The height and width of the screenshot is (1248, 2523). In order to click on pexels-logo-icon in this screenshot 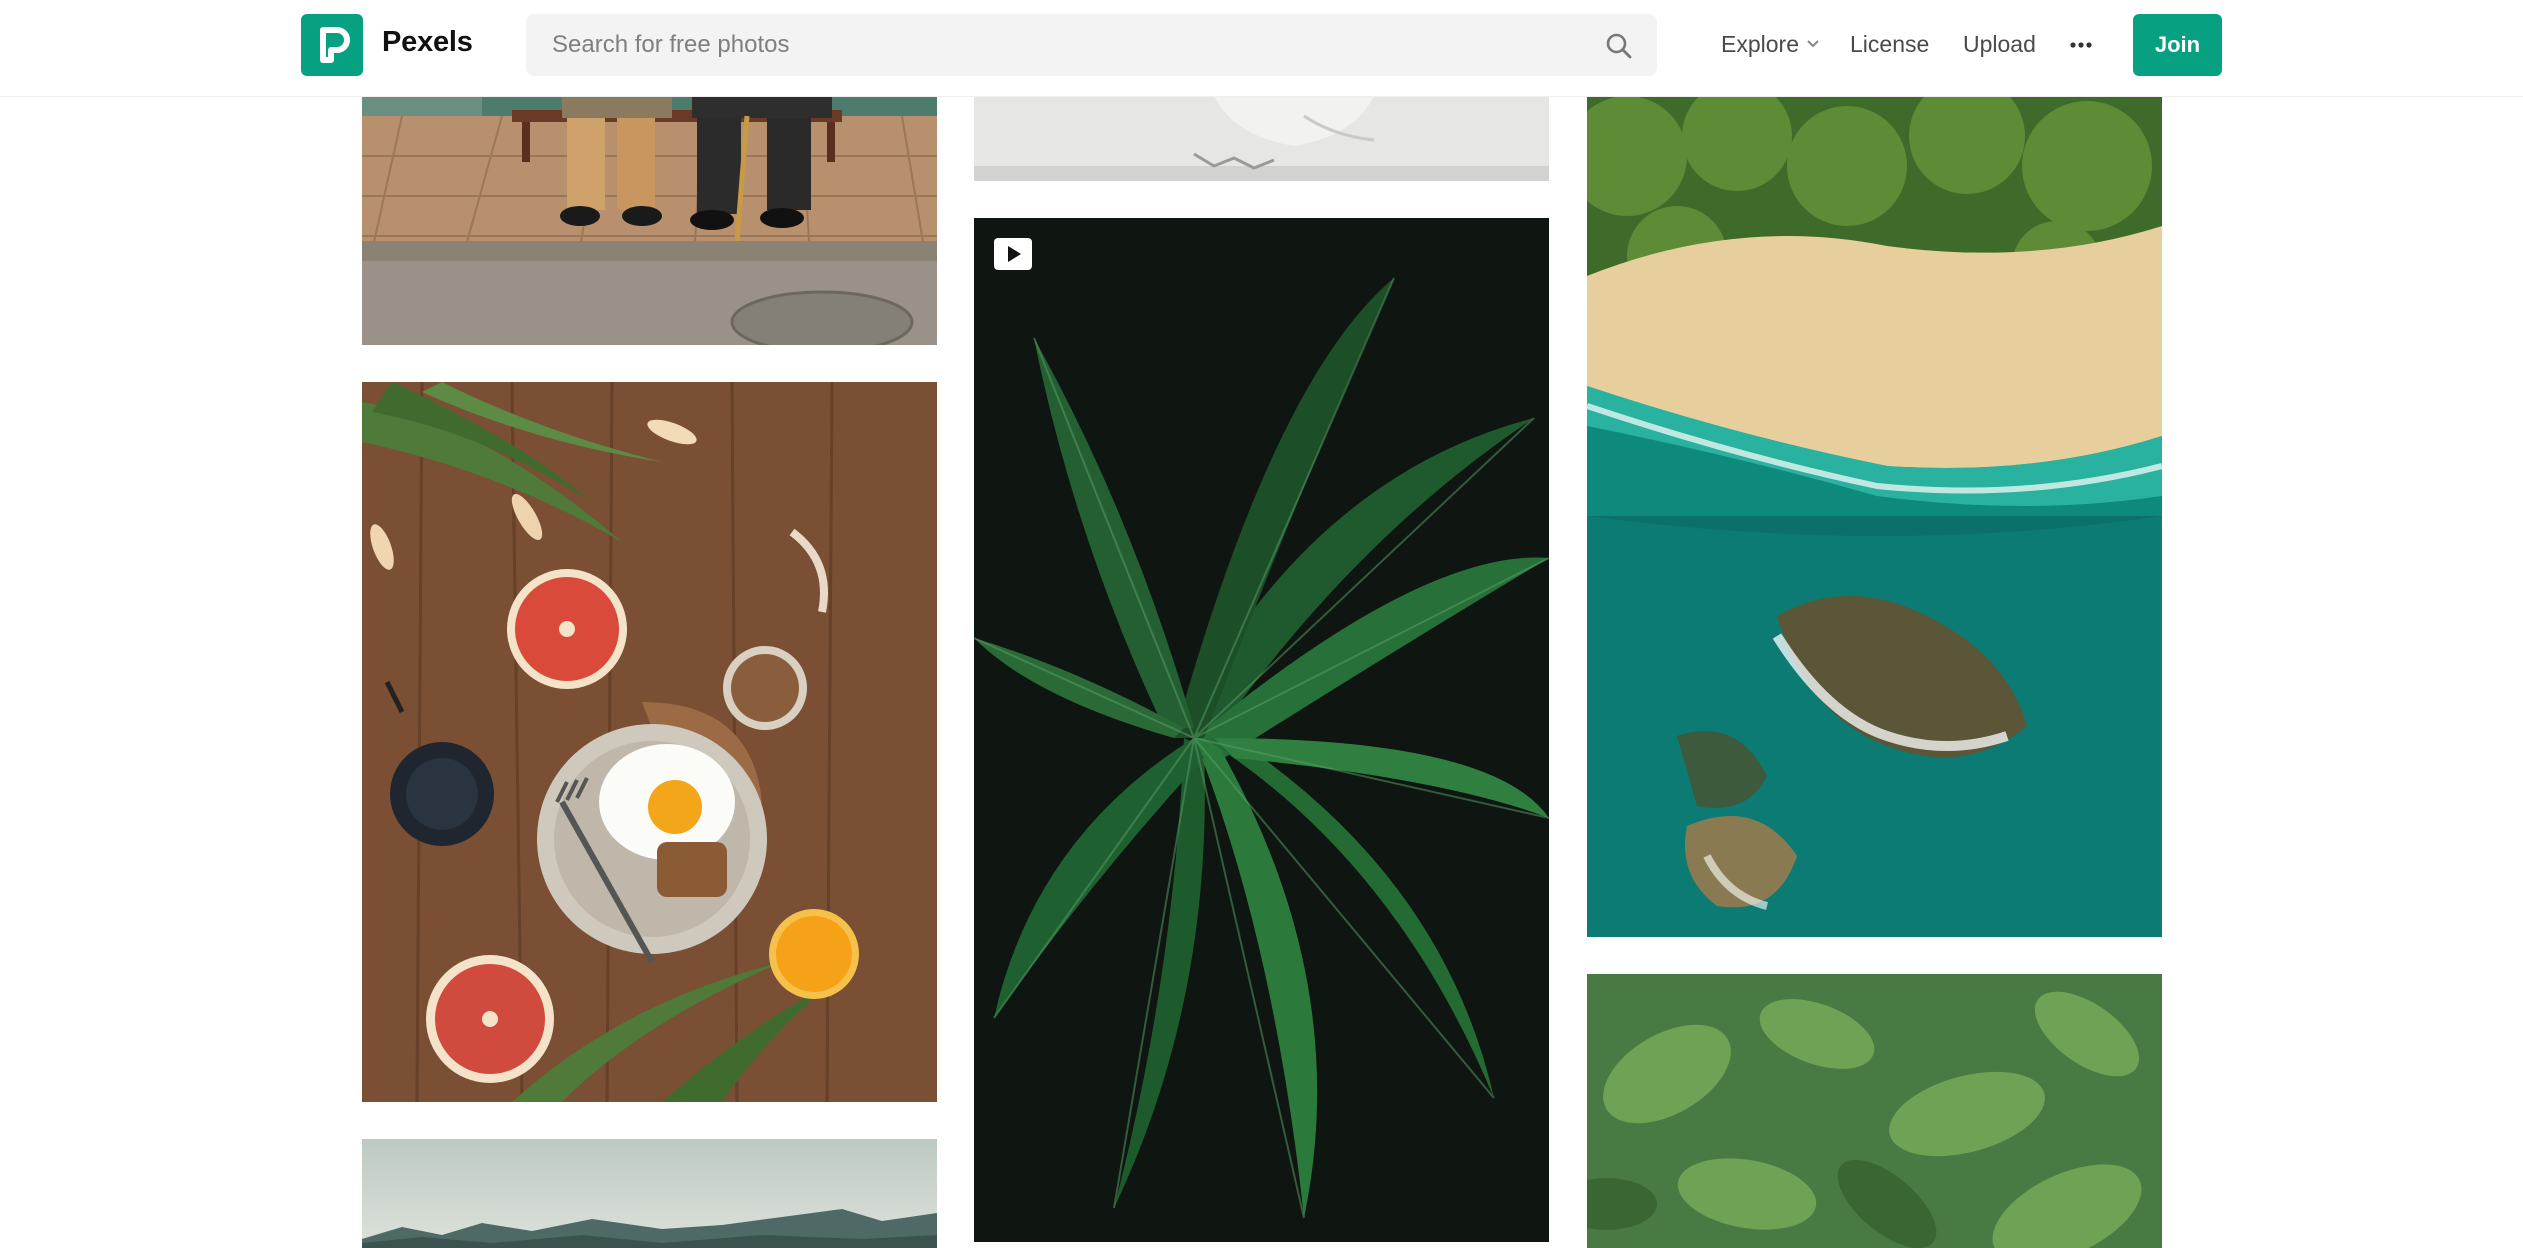, I will do `click(332, 45)`.